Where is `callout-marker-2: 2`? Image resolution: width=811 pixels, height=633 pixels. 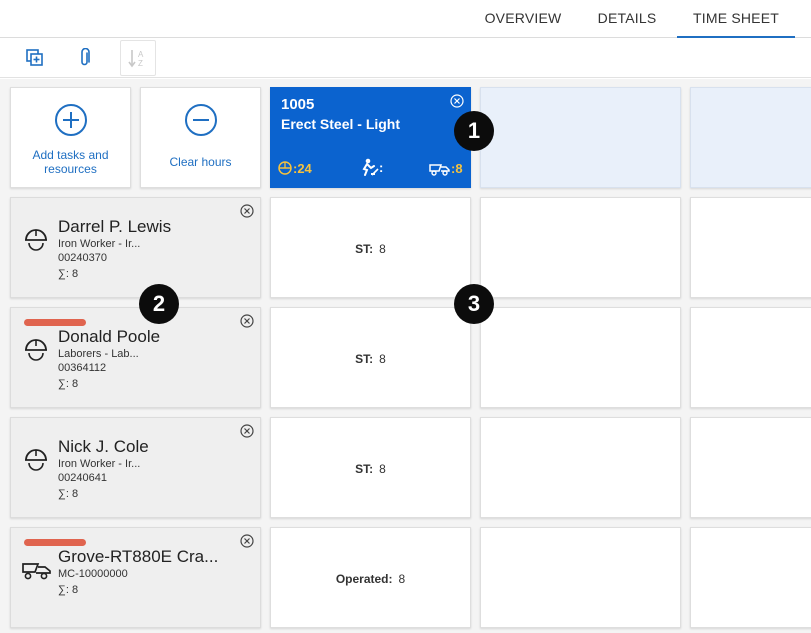
callout-marker-2: 2 is located at coordinates (159, 304).